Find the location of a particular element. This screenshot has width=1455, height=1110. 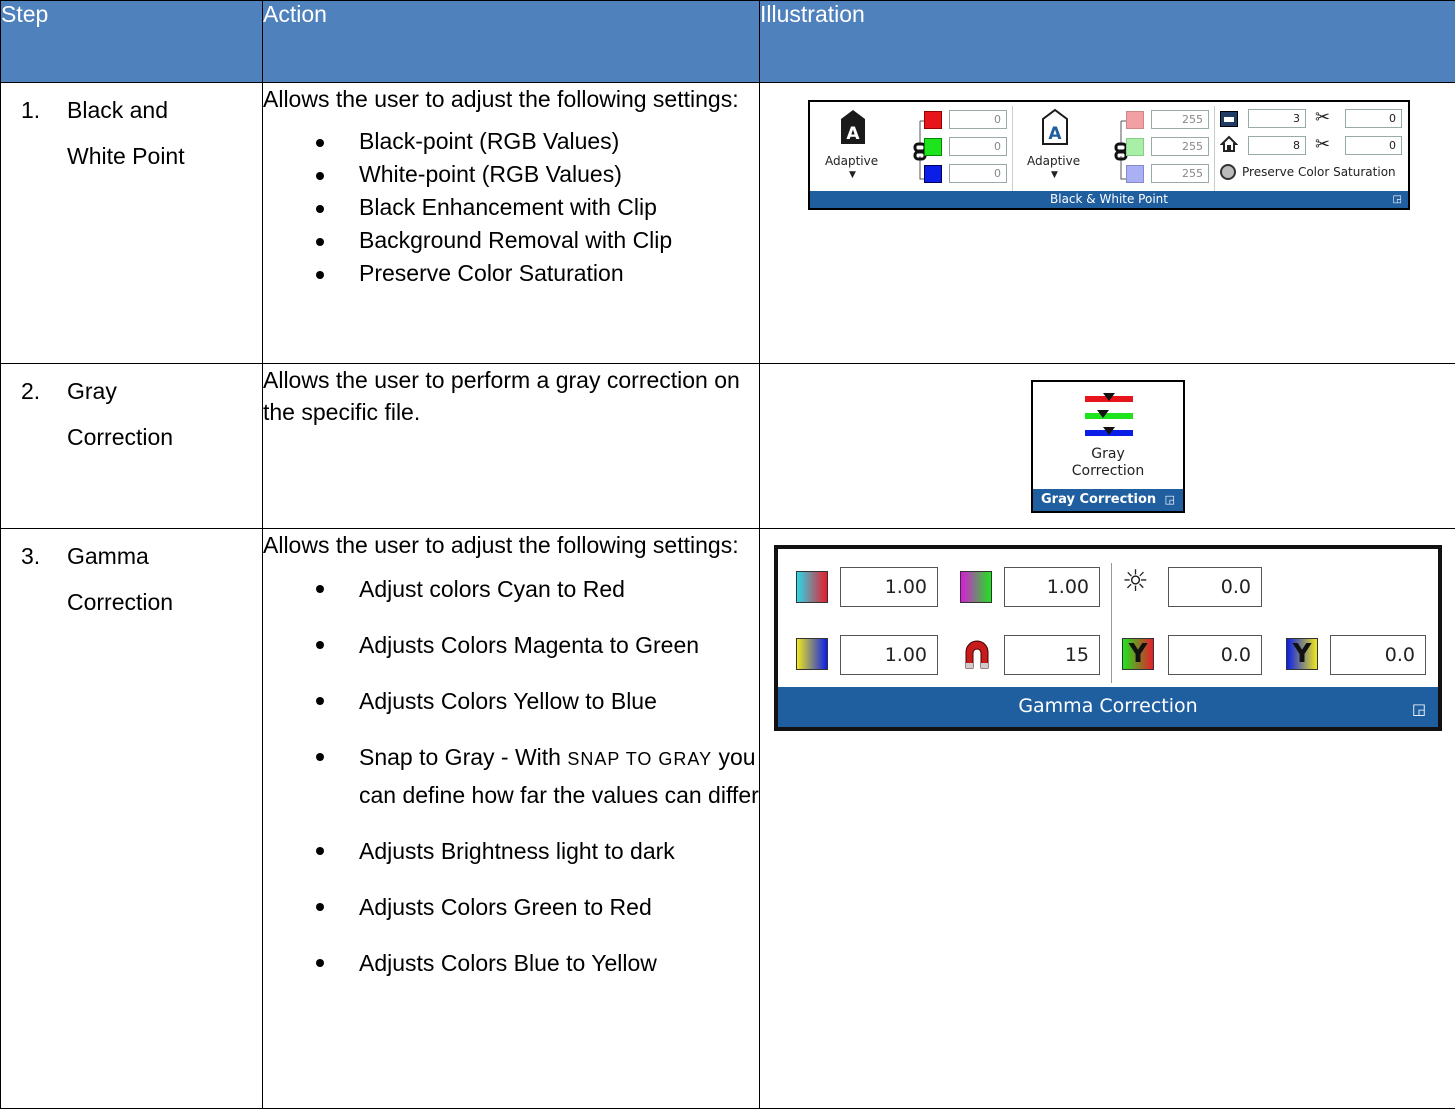

preserve-saturation-label: Preserve Color Saturation is located at coordinates (1319, 172).